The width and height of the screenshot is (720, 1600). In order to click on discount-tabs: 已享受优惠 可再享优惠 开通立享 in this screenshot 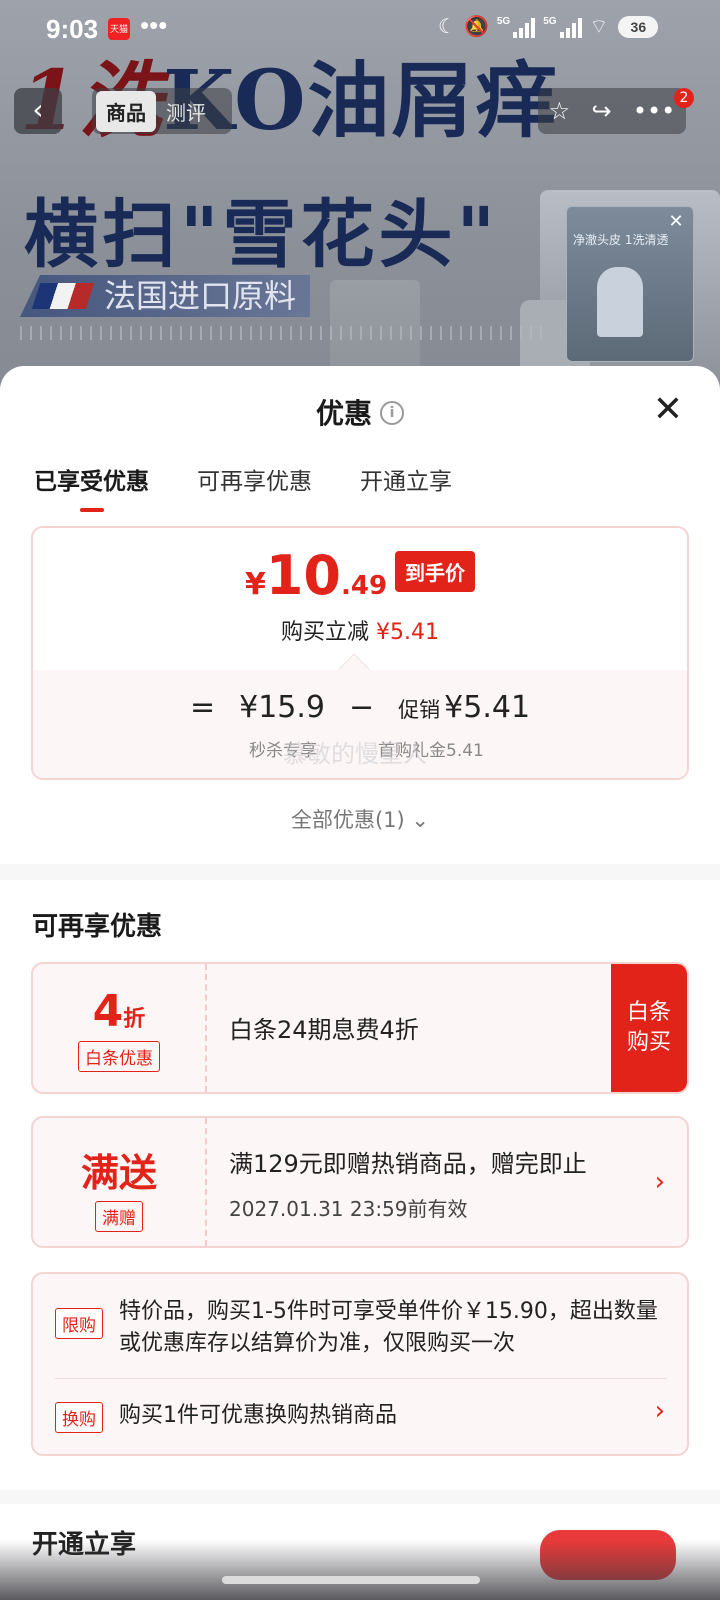, I will do `click(243, 479)`.